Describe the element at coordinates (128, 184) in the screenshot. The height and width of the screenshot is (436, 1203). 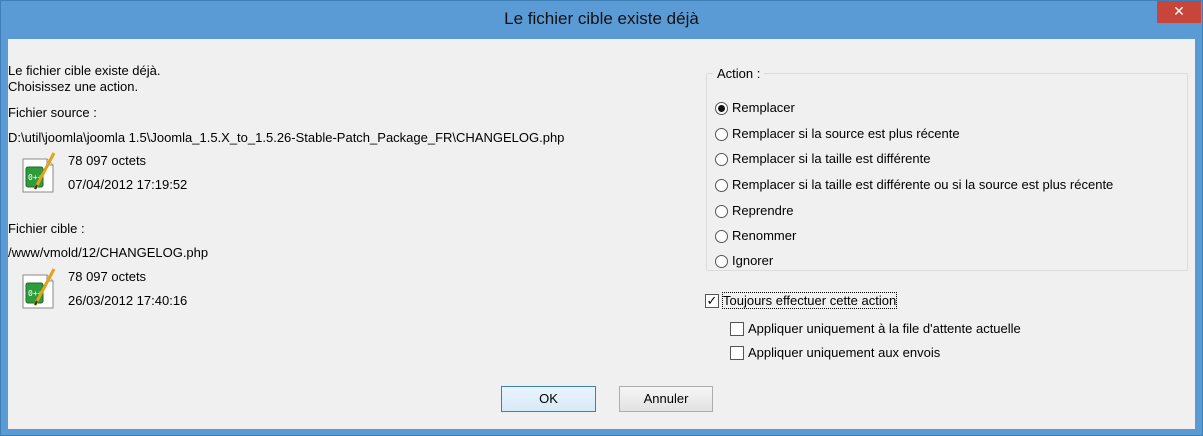
I see `source-date: 07/04/2012 17:19:52` at that location.